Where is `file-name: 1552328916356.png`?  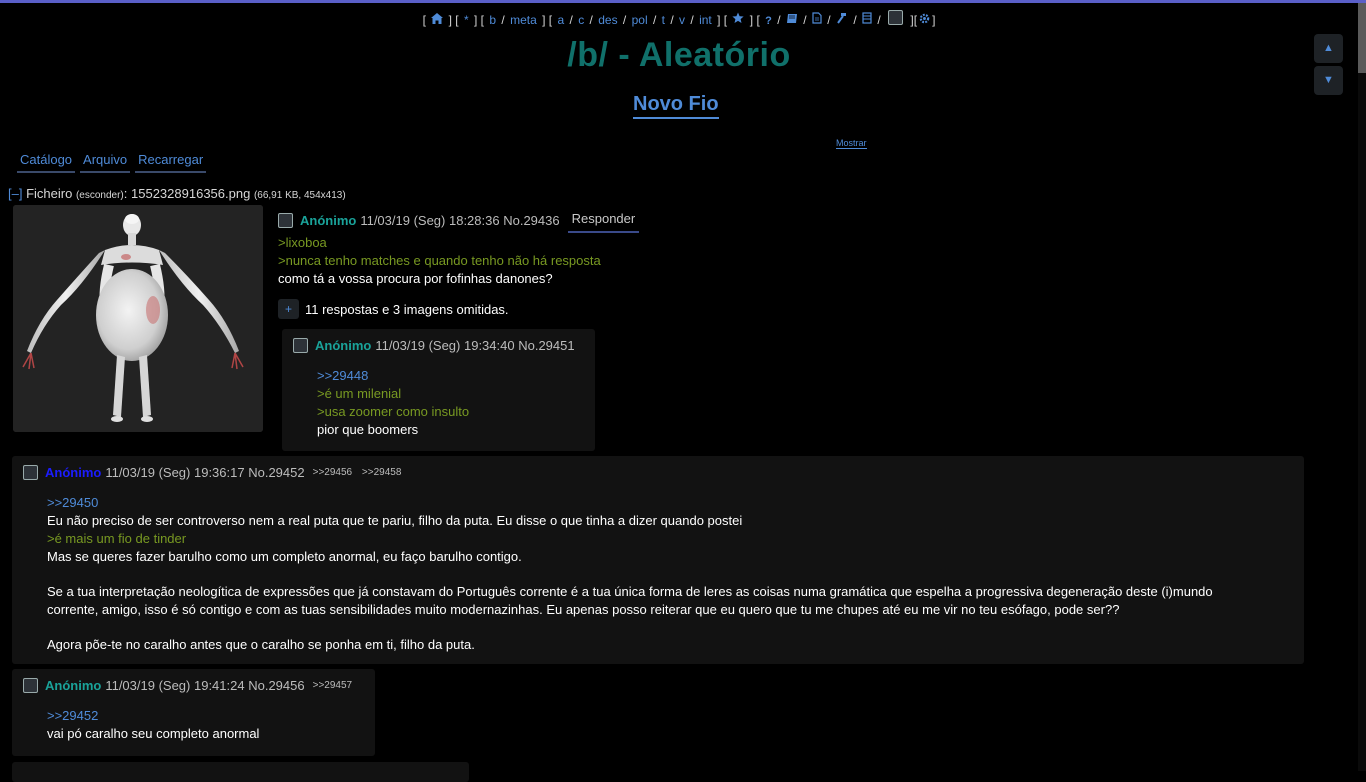 file-name: 1552328916356.png is located at coordinates (190, 193).